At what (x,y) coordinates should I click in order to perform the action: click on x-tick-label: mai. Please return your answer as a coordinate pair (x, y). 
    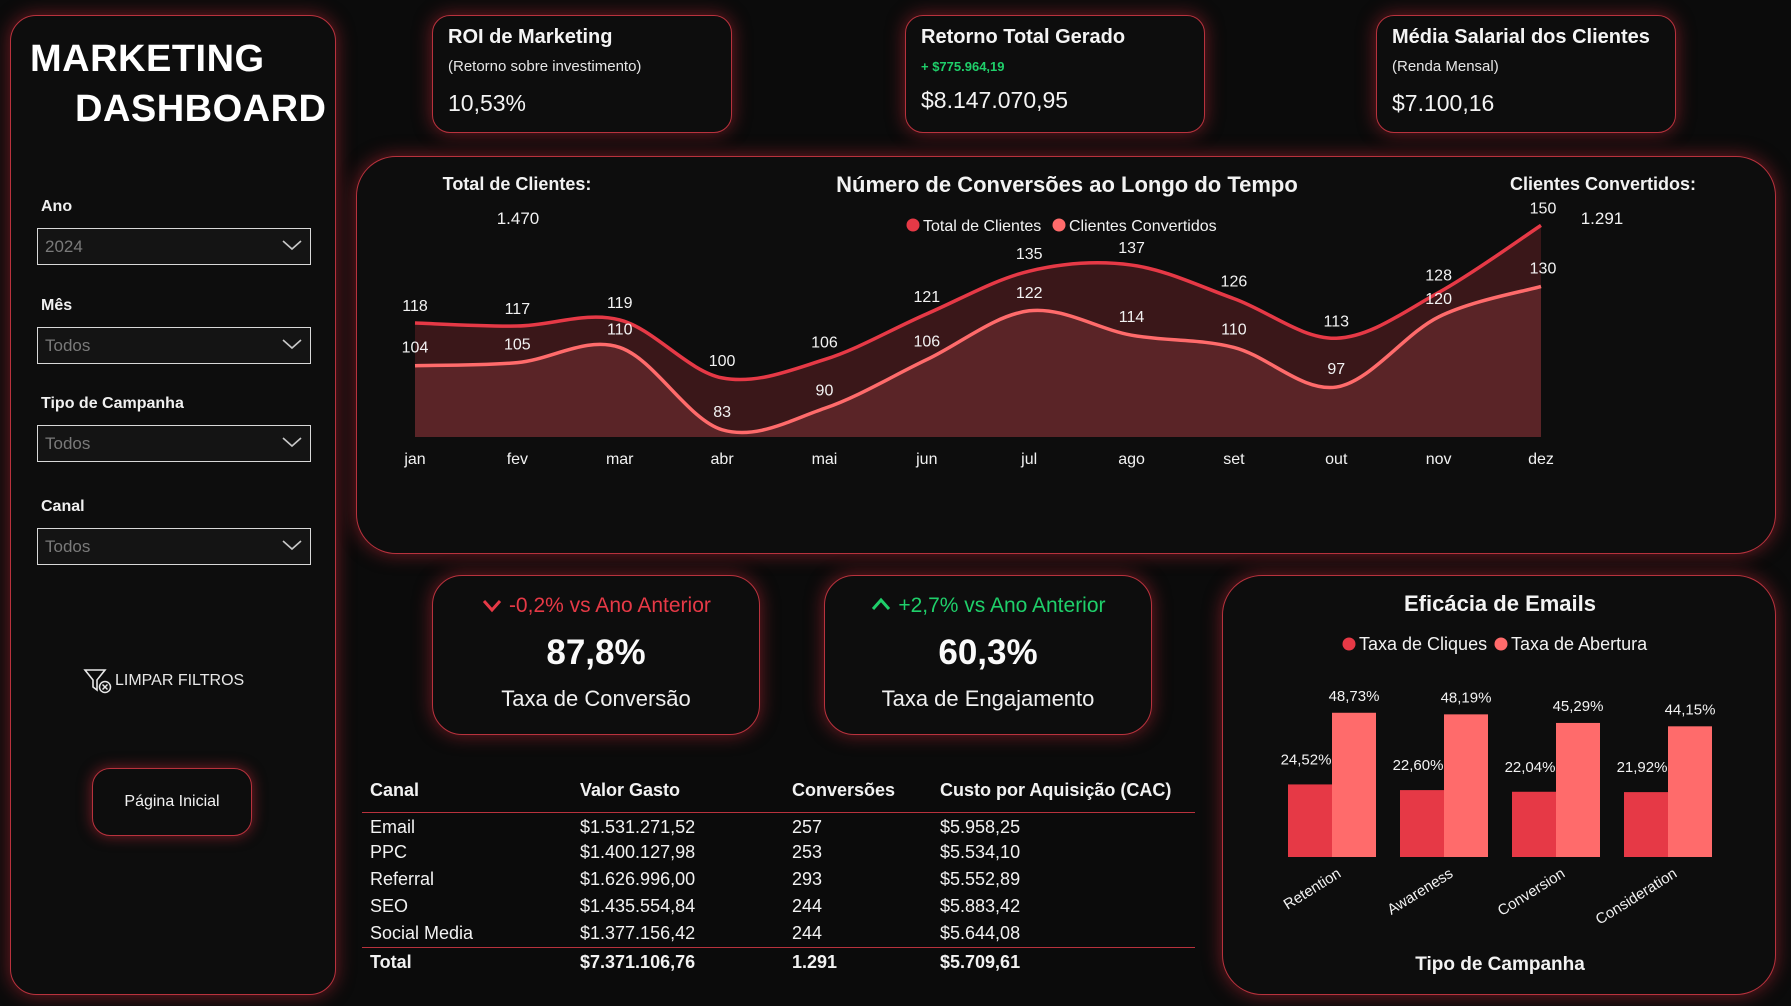
    Looking at the image, I should click on (825, 459).